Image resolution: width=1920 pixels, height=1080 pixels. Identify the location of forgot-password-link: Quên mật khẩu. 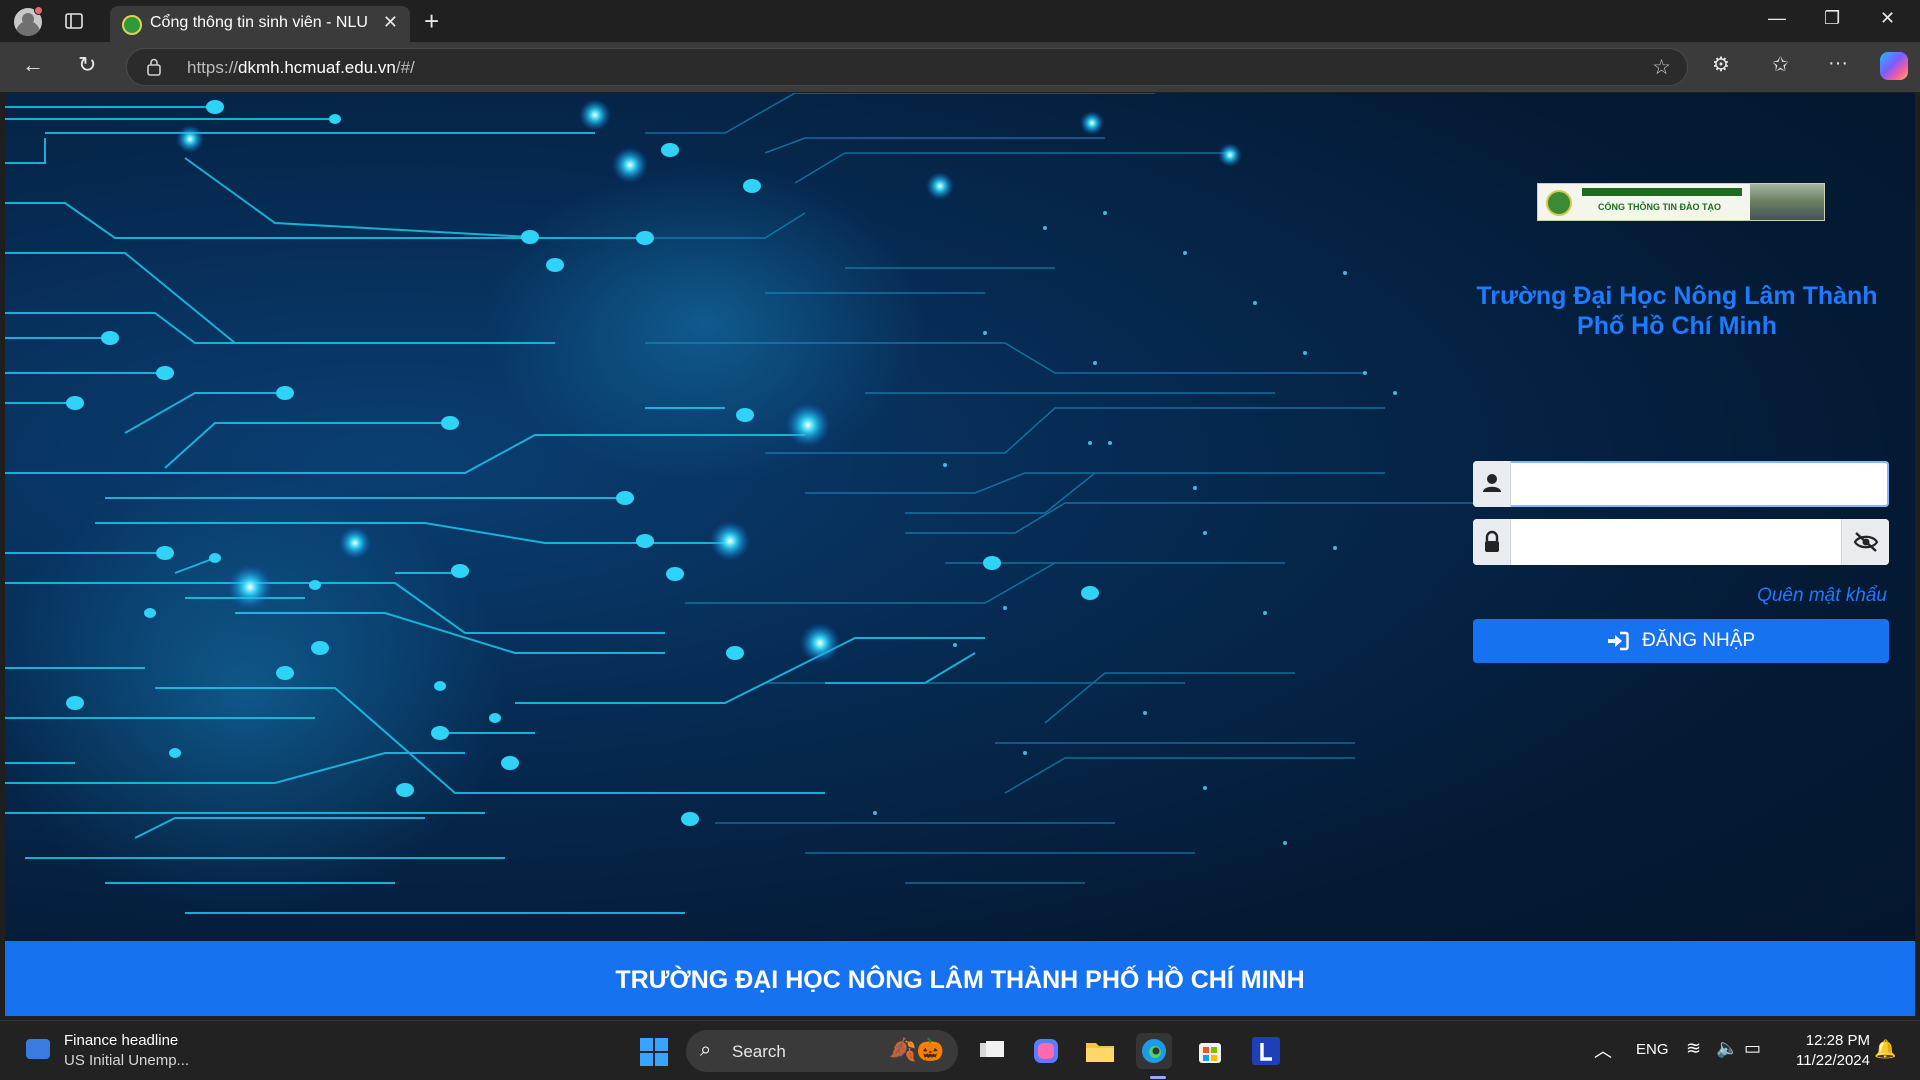
(1822, 596).